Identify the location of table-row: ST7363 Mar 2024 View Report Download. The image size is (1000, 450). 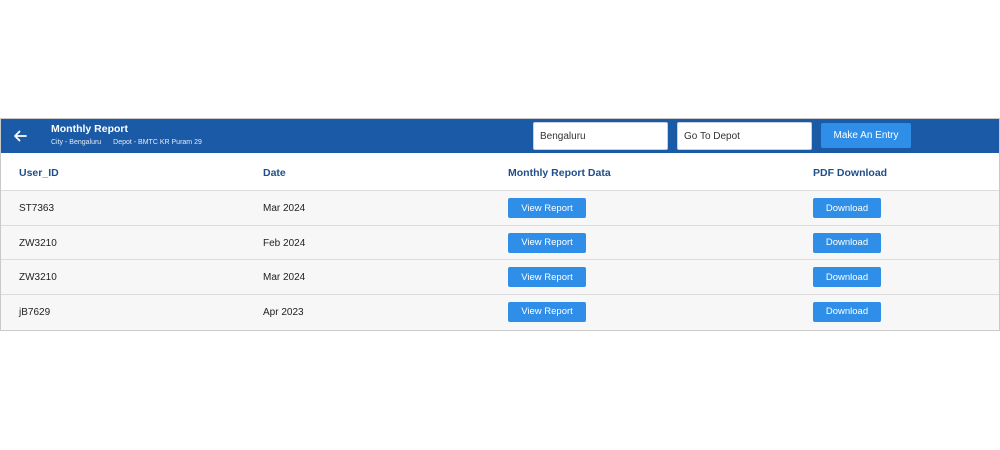
(500, 208).